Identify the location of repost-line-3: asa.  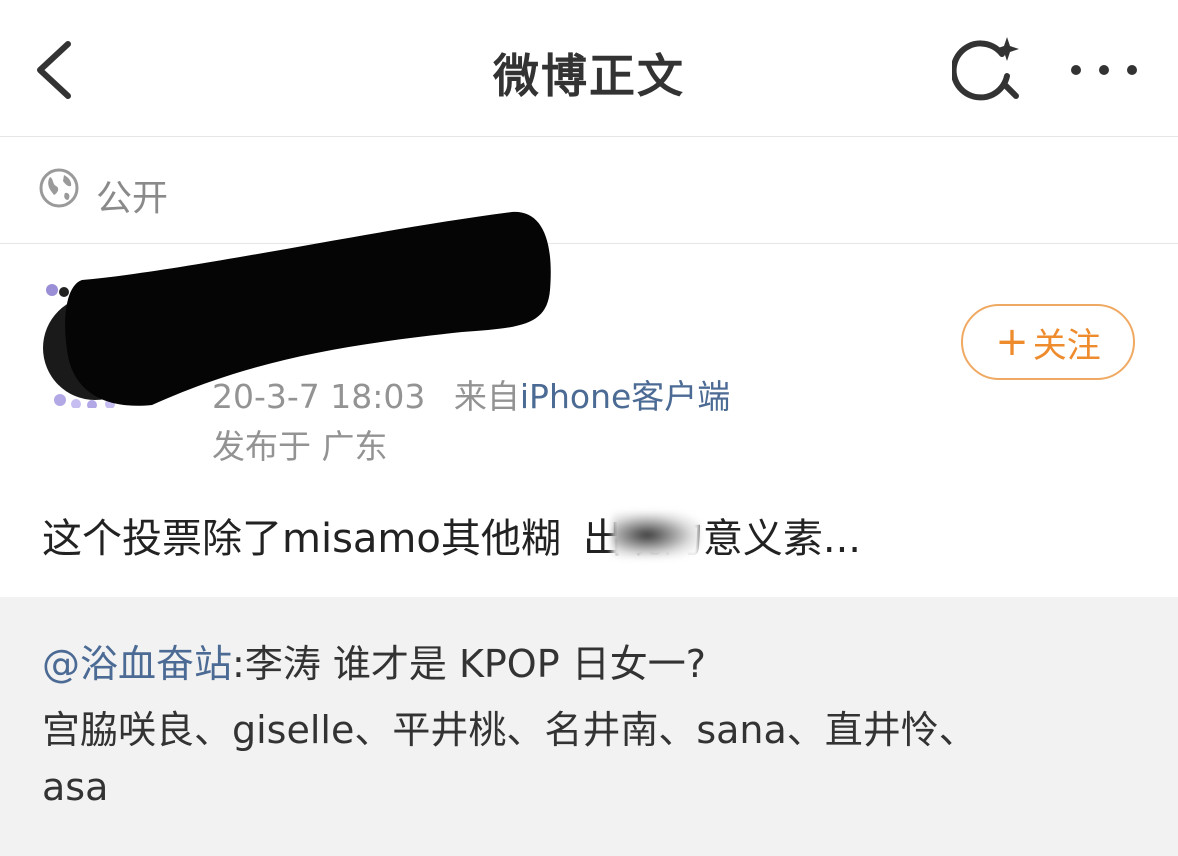
(75, 787).